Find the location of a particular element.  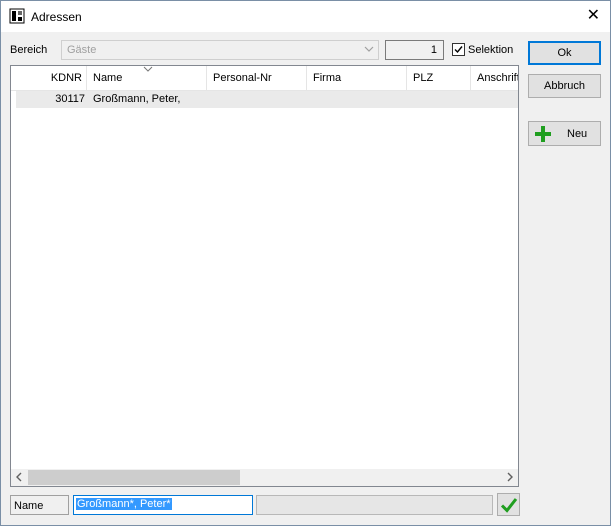

confirm-search-button is located at coordinates (508, 504).